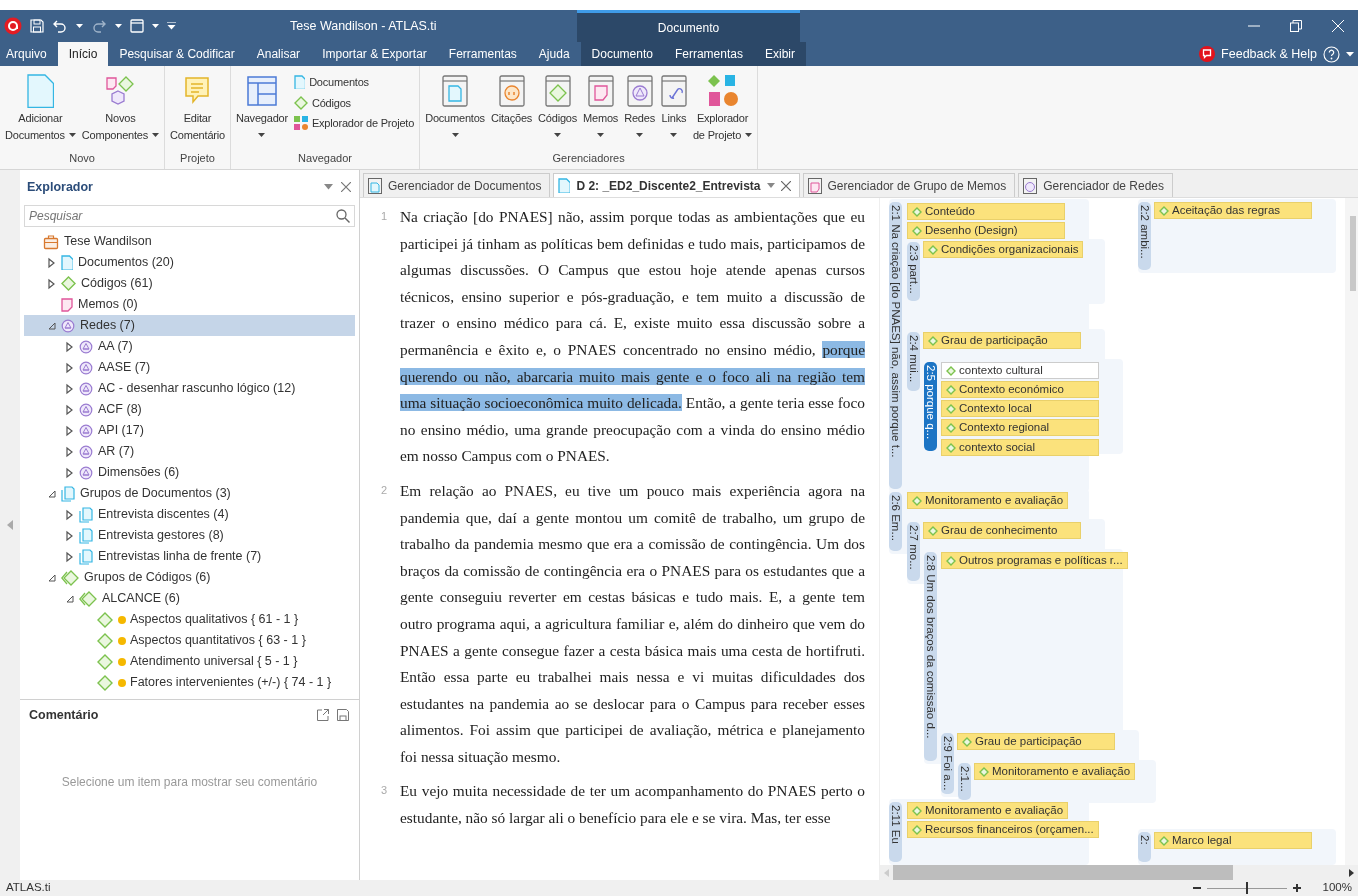 This screenshot has height=896, width=1358. I want to click on menu-tab: Documento, so click(622, 54).